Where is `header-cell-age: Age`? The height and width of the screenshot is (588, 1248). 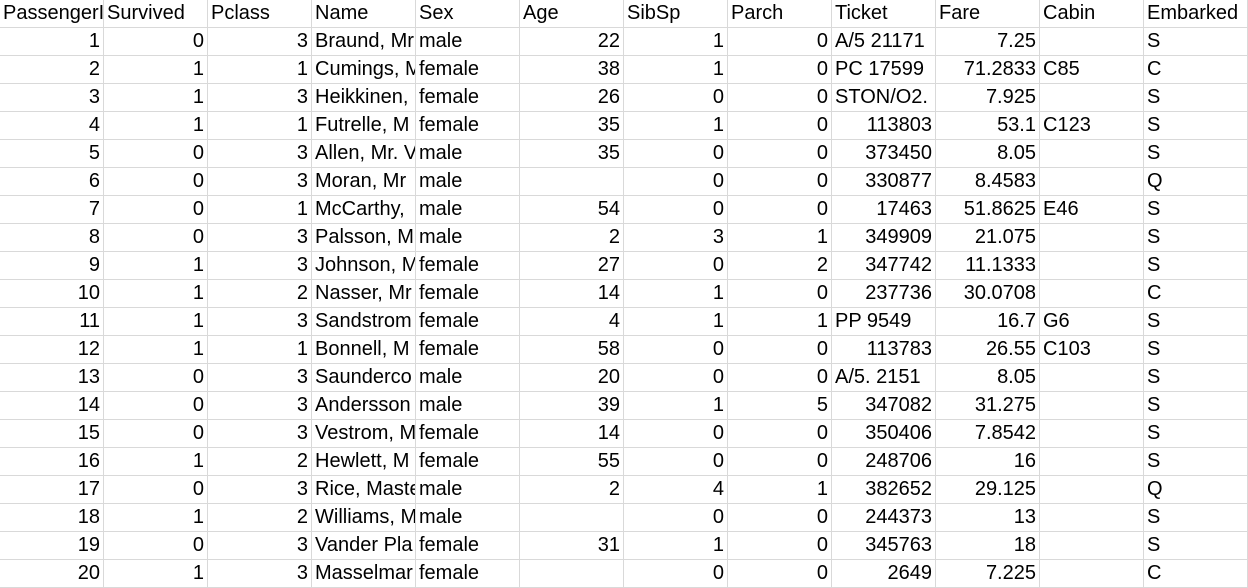 header-cell-age: Age is located at coordinates (572, 14).